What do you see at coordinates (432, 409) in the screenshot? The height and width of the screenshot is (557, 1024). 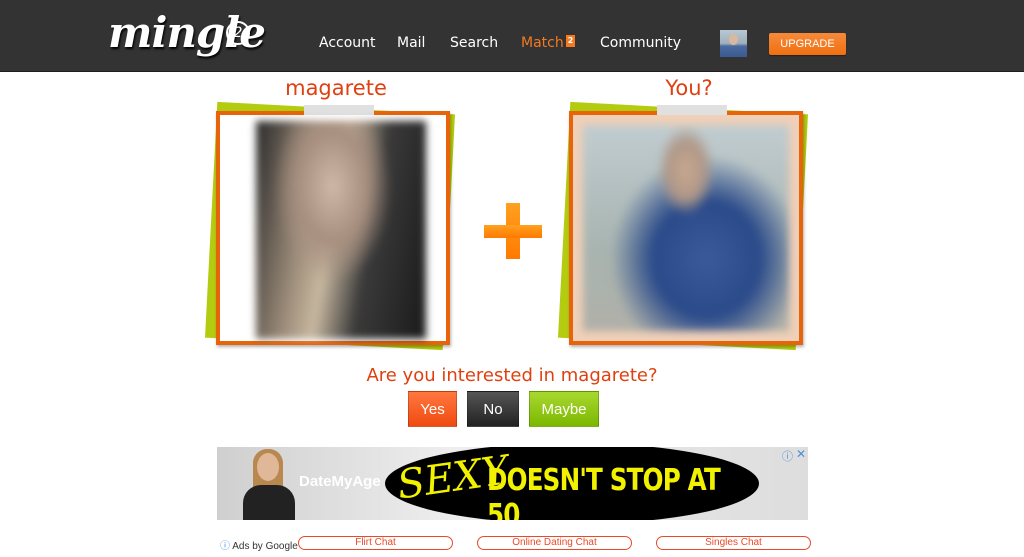 I see `yes-button: Yes` at bounding box center [432, 409].